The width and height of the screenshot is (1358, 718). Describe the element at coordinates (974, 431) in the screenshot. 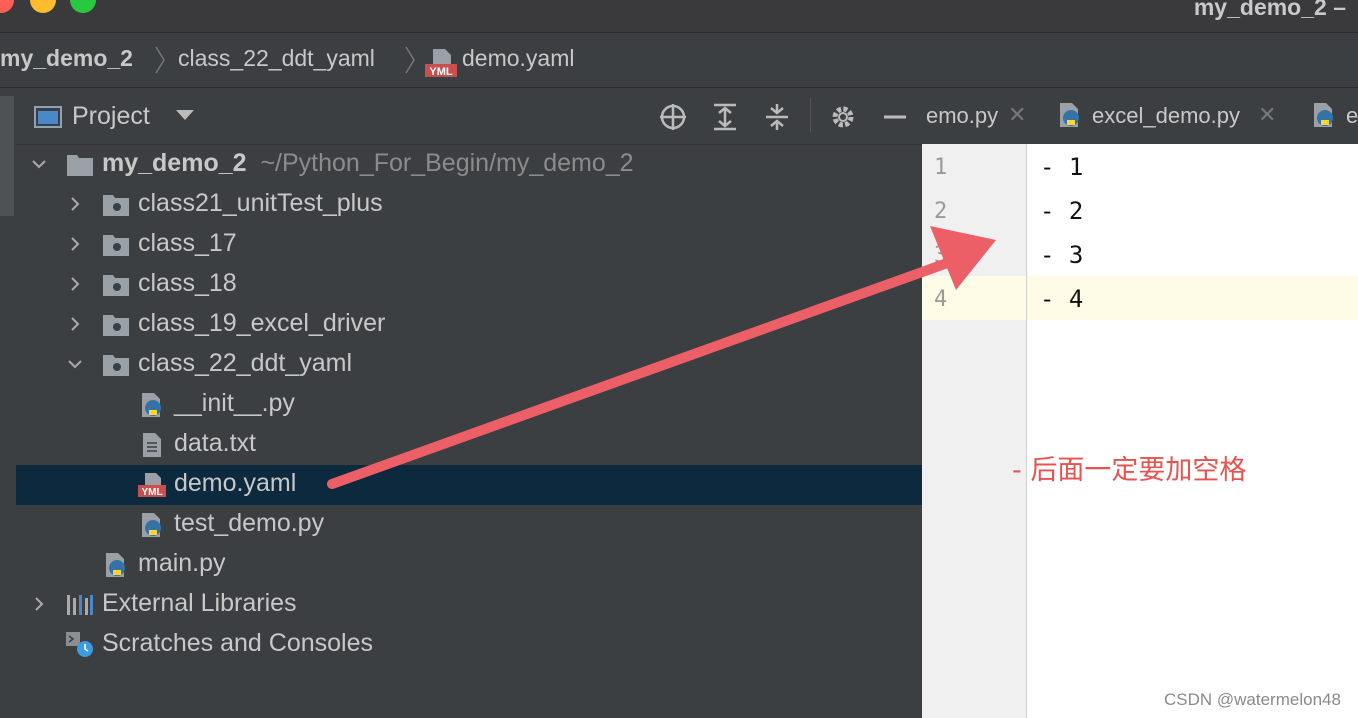

I see `editor-gutter` at that location.